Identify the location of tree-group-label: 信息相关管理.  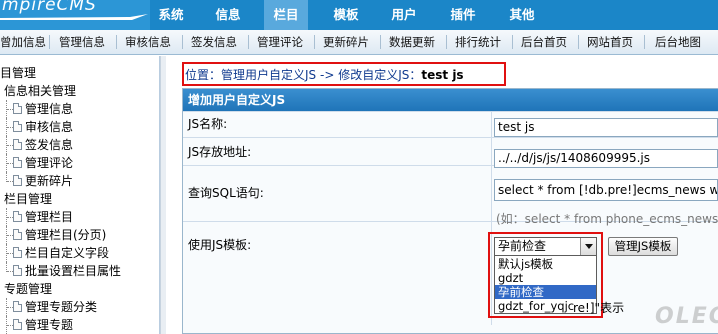
(40, 91).